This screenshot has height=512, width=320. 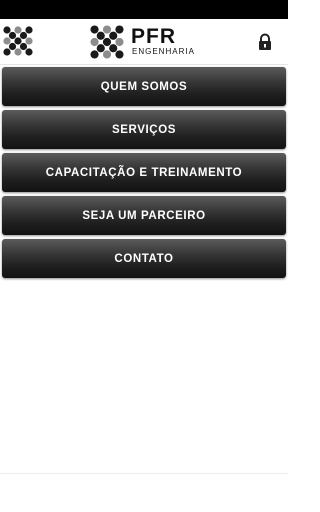 I want to click on brand-logo: PFR ENGENHARIA, so click(x=145, y=42).